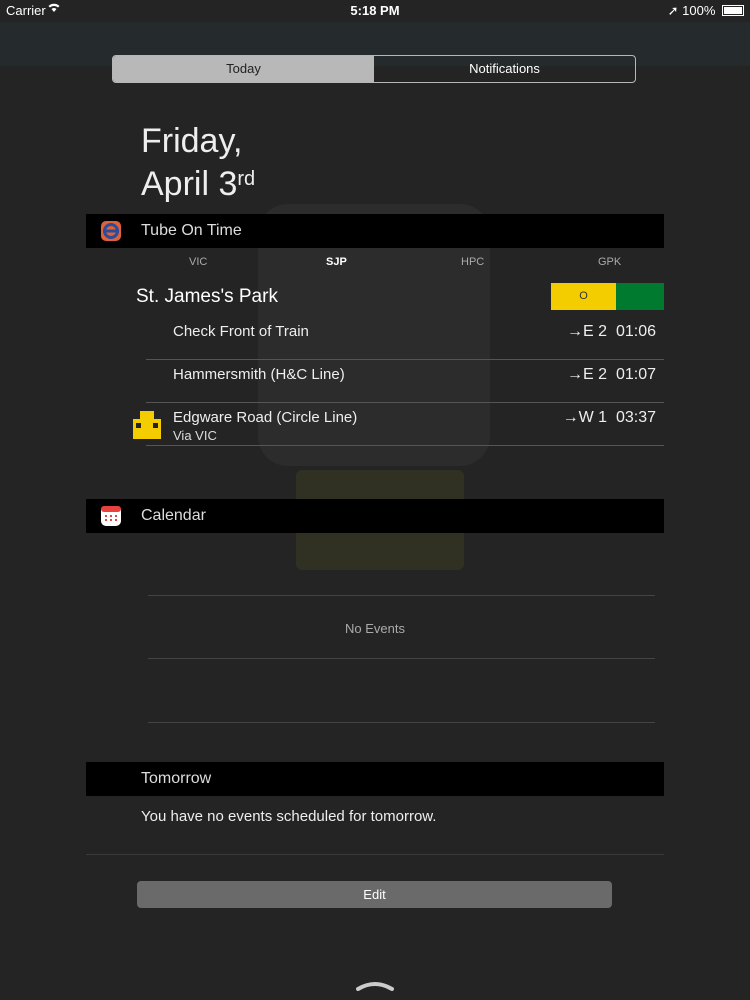 Image resolution: width=750 pixels, height=1000 pixels. Describe the element at coordinates (243, 69) in the screenshot. I see `tab-today: Today` at that location.